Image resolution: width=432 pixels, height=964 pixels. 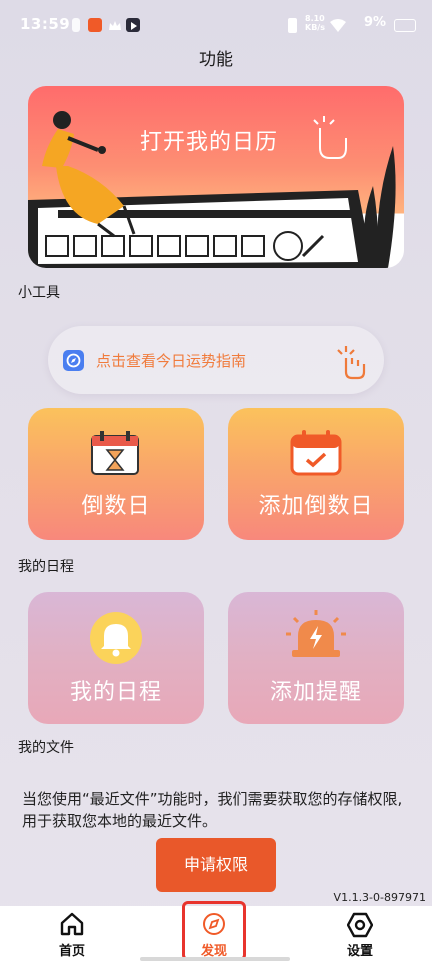 What do you see at coordinates (216, 22) in the screenshot?
I see `status-bar: 13:59 8.10 KB/s 9%` at bounding box center [216, 22].